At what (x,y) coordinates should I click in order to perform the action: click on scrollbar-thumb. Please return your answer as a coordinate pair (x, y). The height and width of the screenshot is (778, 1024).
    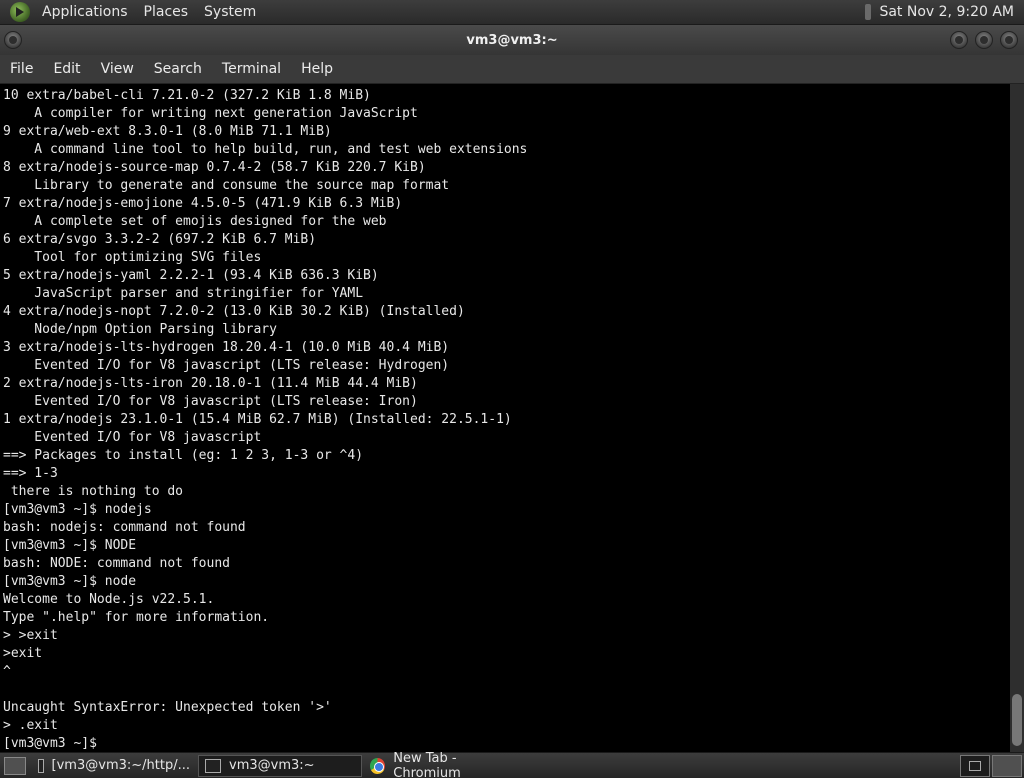
    Looking at the image, I should click on (1017, 720).